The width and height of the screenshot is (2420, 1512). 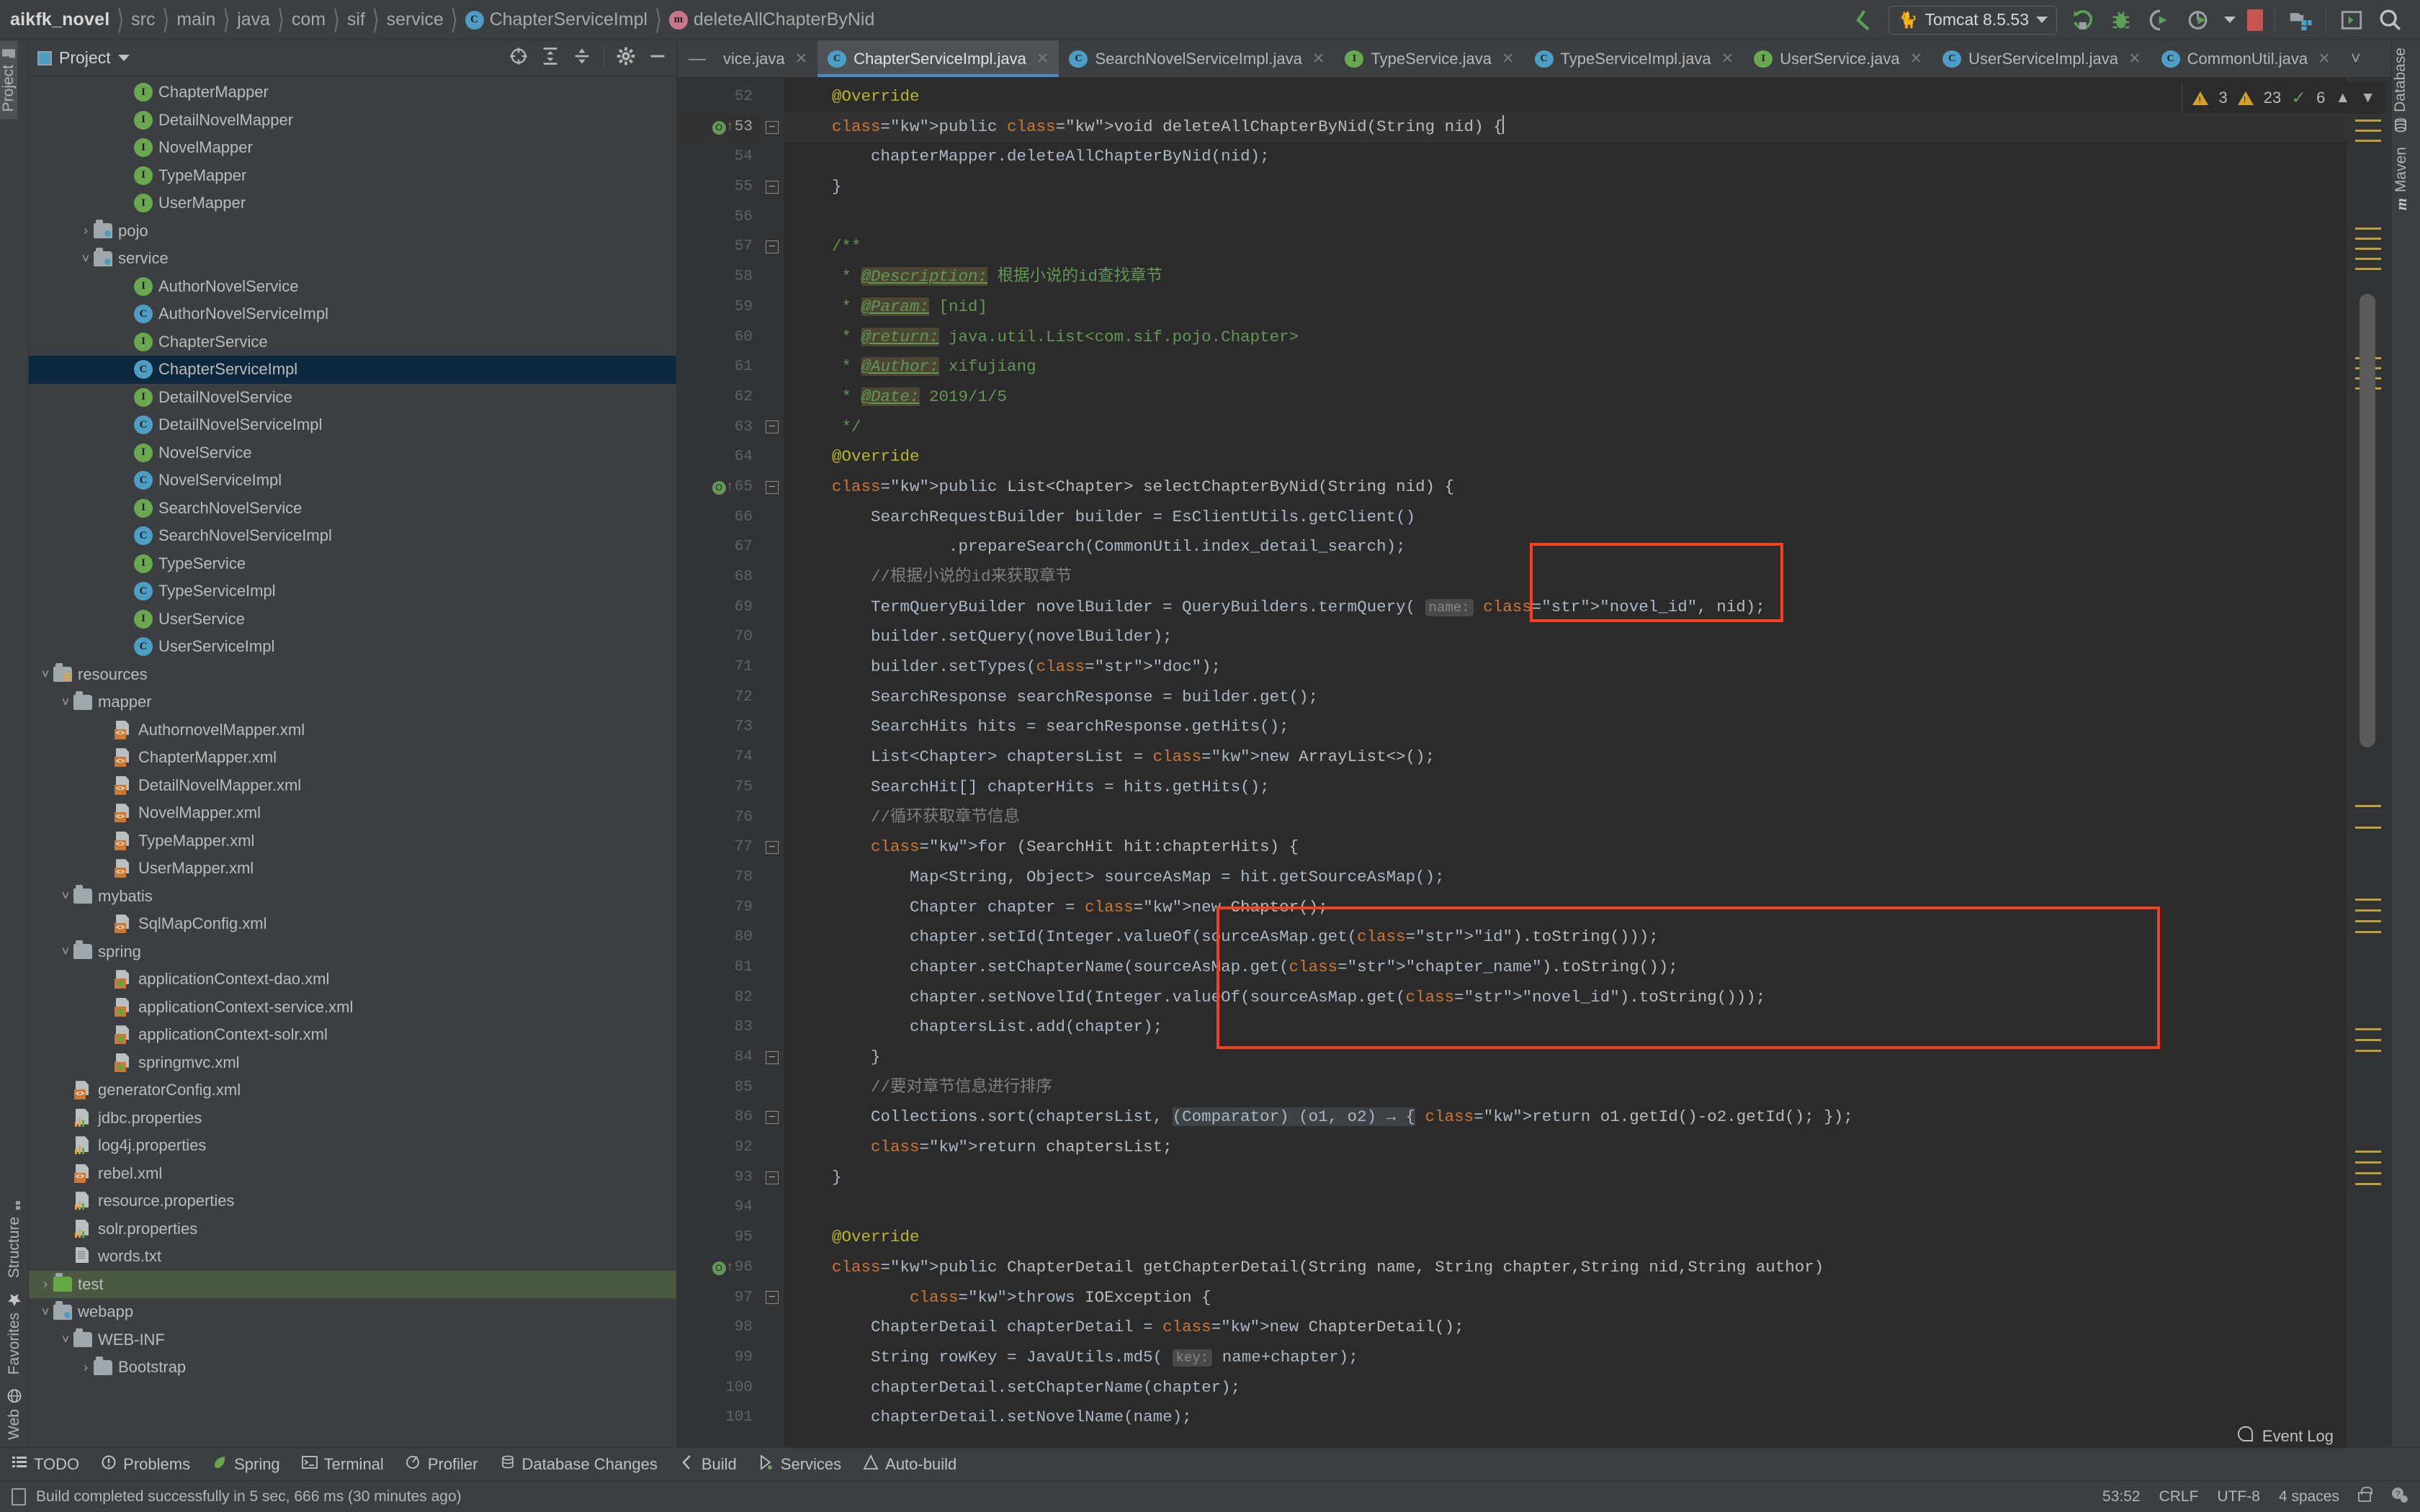 What do you see at coordinates (352, 897) in the screenshot?
I see `tree-item-mybatis: ˅ mybatis` at bounding box center [352, 897].